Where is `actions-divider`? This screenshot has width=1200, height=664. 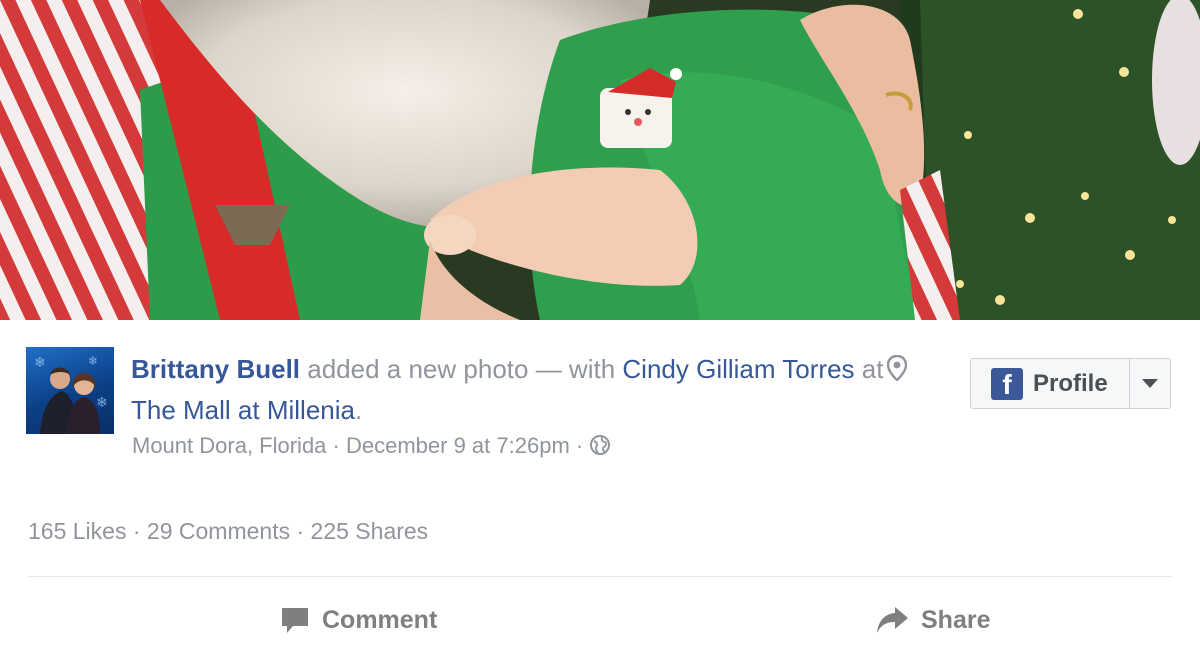
actions-divider is located at coordinates (600, 576).